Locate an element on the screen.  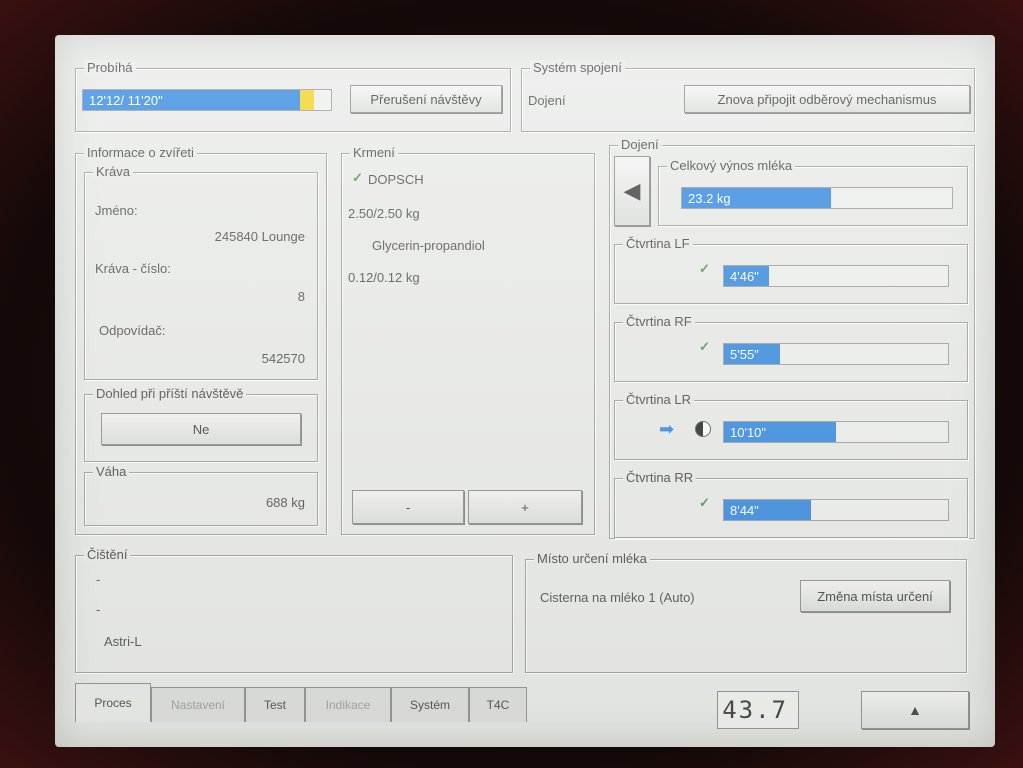
quarter-group: Čtvrtina RR ✓ 8'44" is located at coordinates (791, 504).